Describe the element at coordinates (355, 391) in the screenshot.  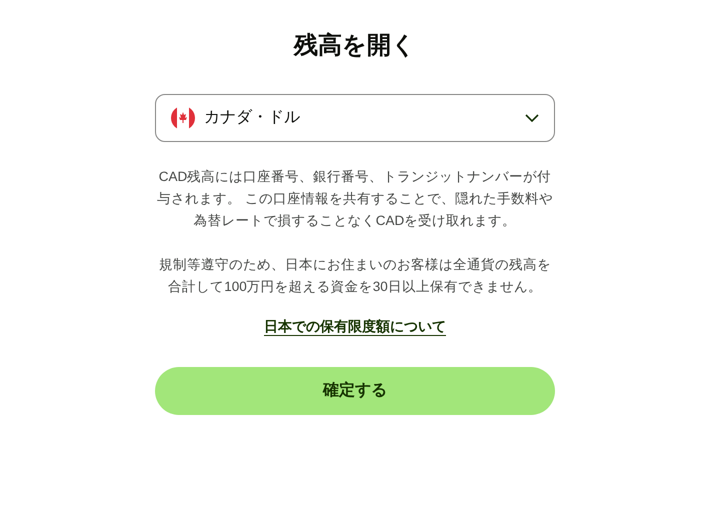
I see `confirm-button: 確定する` at that location.